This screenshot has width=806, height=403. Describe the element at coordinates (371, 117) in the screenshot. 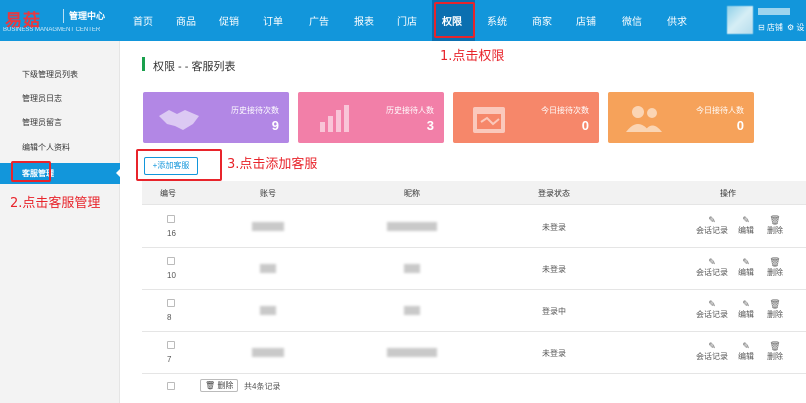

I see `stat-card-history-visitors: 历史接待人数 3` at that location.